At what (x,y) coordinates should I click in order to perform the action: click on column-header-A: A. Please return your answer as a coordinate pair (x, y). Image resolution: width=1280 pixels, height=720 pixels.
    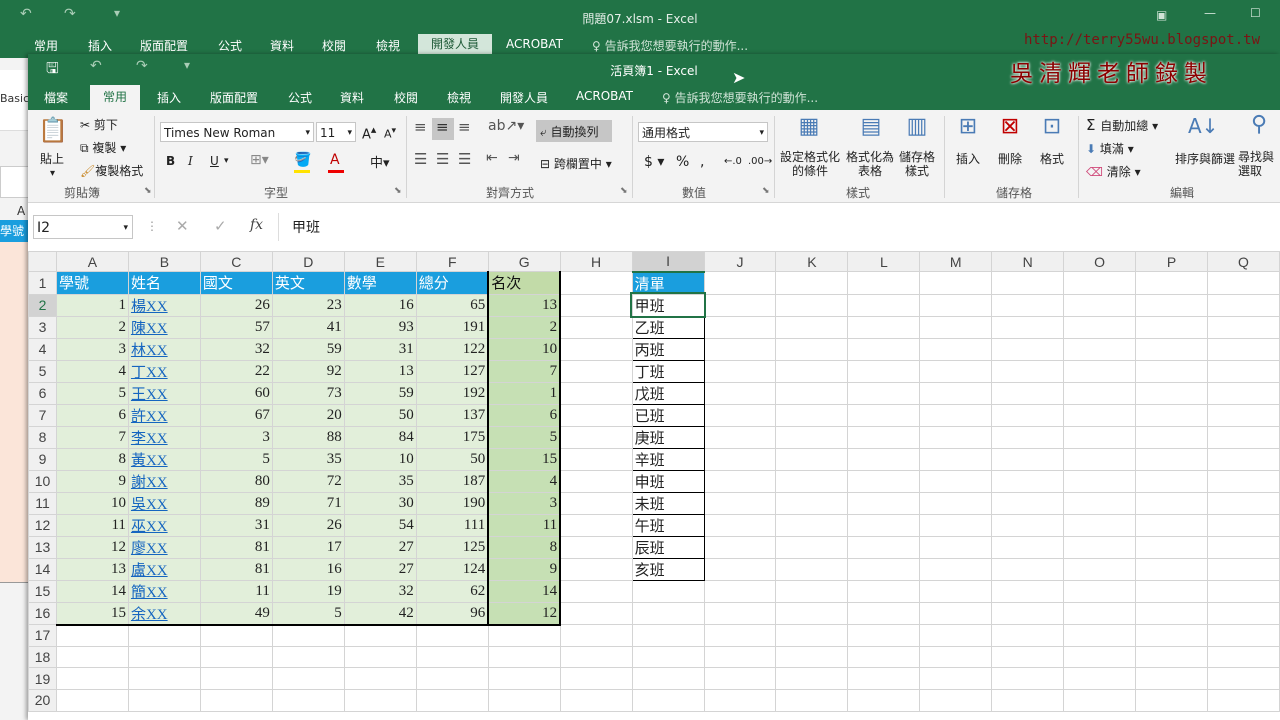
    Looking at the image, I should click on (92, 261).